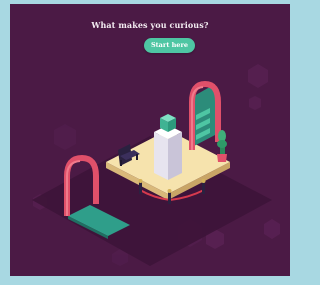  Describe the element at coordinates (204, 115) in the screenshot. I see `stairs-icon` at that location.